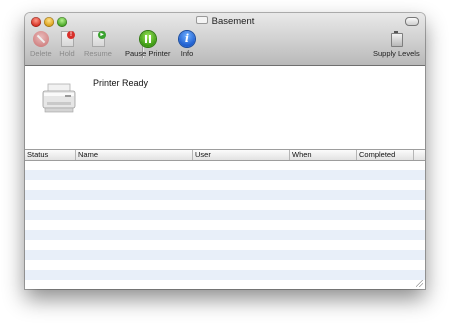  I want to click on supply-levels-icon, so click(396, 39).